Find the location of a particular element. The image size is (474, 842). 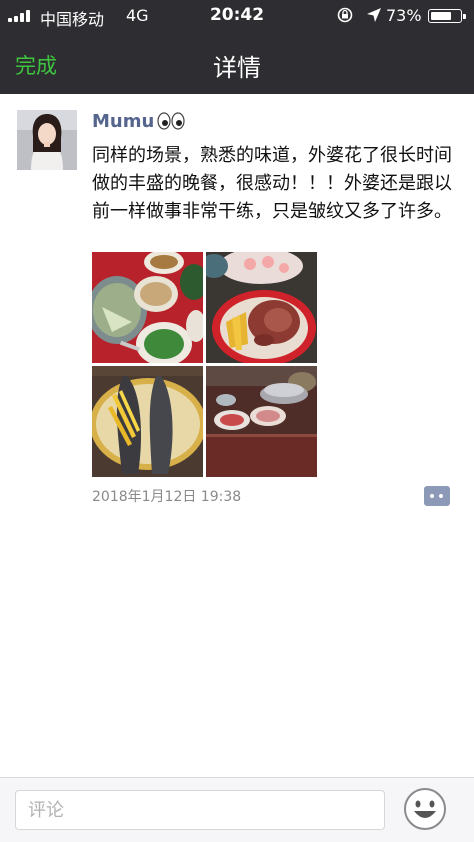

post-author: Mumu is located at coordinates (138, 121).